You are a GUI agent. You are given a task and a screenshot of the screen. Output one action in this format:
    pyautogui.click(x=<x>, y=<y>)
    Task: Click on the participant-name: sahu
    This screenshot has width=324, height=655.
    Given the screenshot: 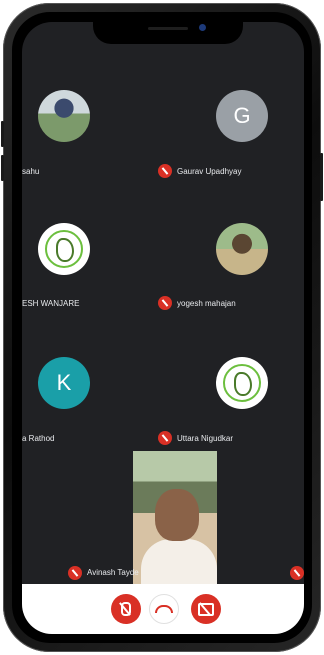 What is the action you would take?
    pyautogui.click(x=31, y=171)
    